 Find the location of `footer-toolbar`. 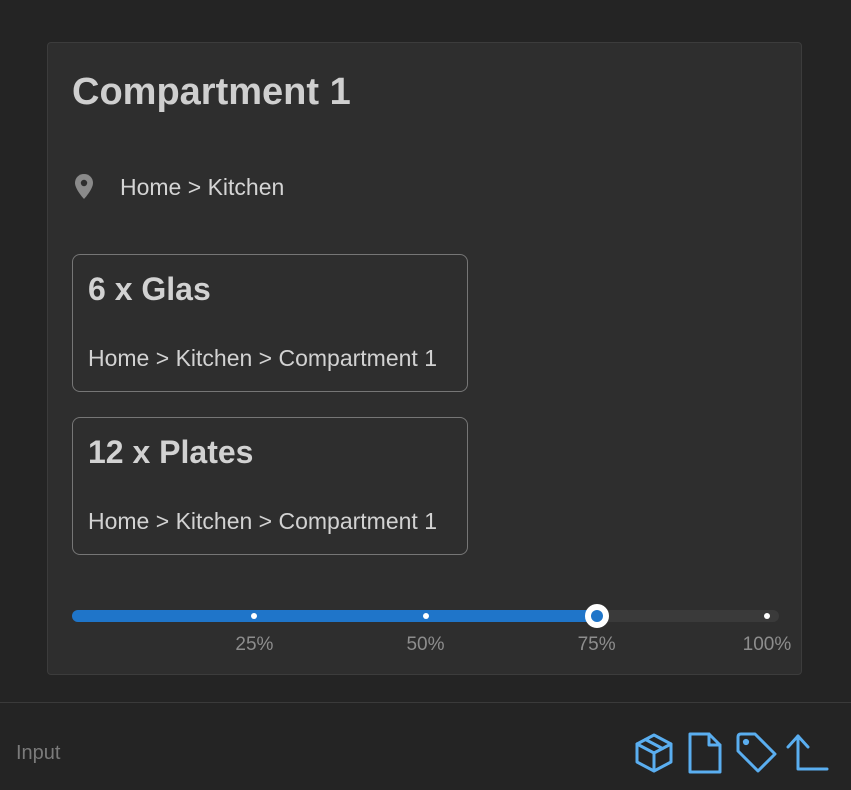

footer-toolbar is located at coordinates (734, 753).